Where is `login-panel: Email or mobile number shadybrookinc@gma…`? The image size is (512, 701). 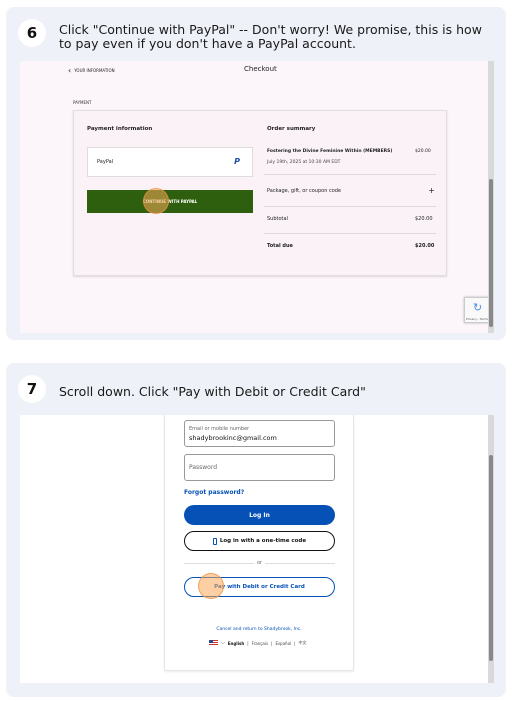
login-panel: Email or mobile number shadybrookinc@gma… is located at coordinates (259, 543).